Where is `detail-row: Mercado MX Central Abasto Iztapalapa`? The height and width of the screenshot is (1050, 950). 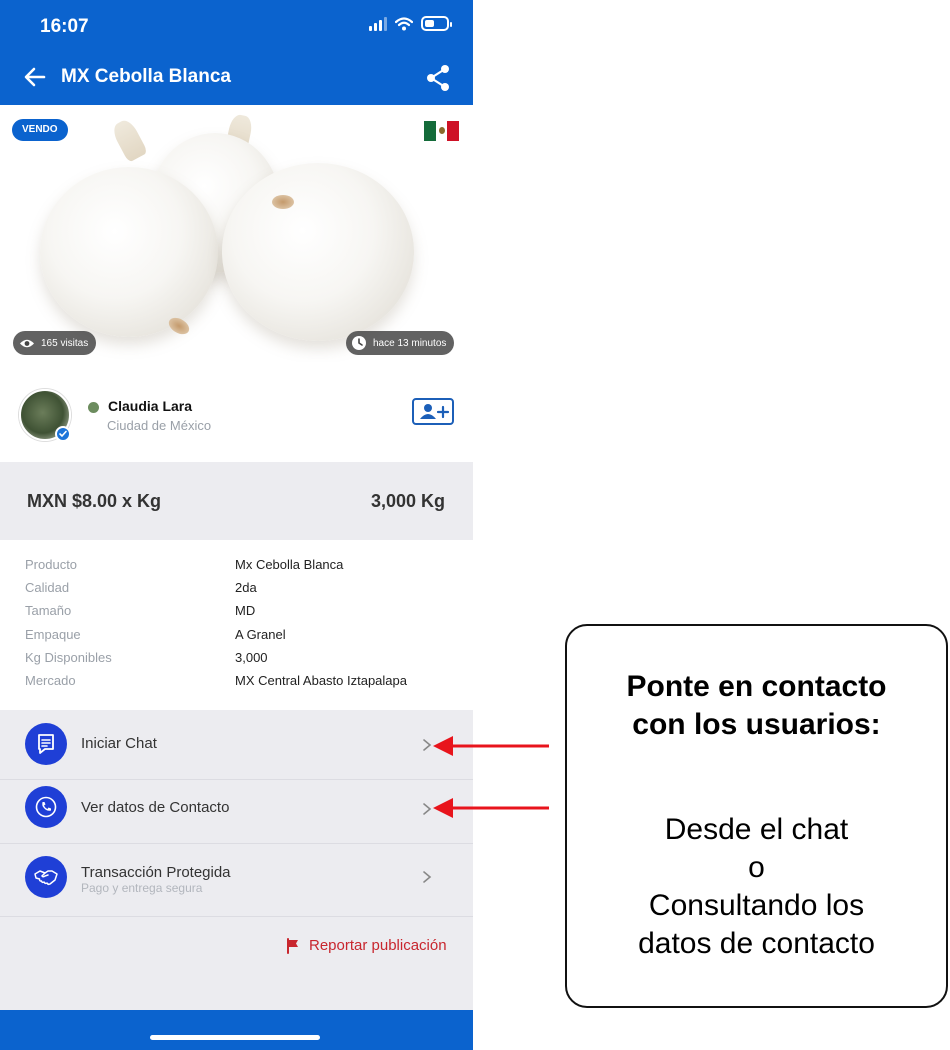 detail-row: Mercado MX Central Abasto Iztapalapa is located at coordinates (236, 684).